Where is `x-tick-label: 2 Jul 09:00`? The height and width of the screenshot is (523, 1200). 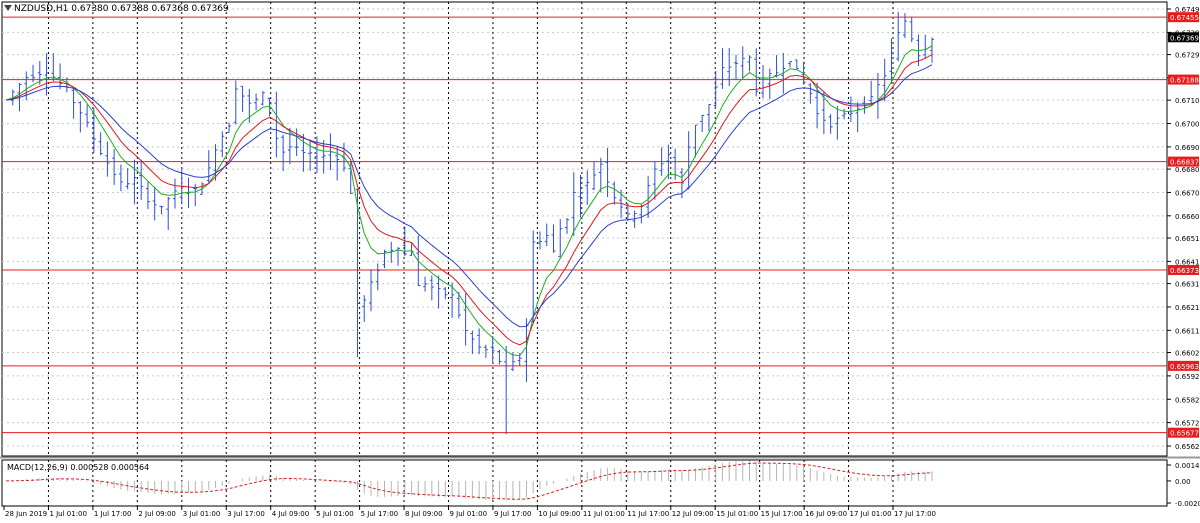
x-tick-label: 2 Jul 09:00 is located at coordinates (157, 514).